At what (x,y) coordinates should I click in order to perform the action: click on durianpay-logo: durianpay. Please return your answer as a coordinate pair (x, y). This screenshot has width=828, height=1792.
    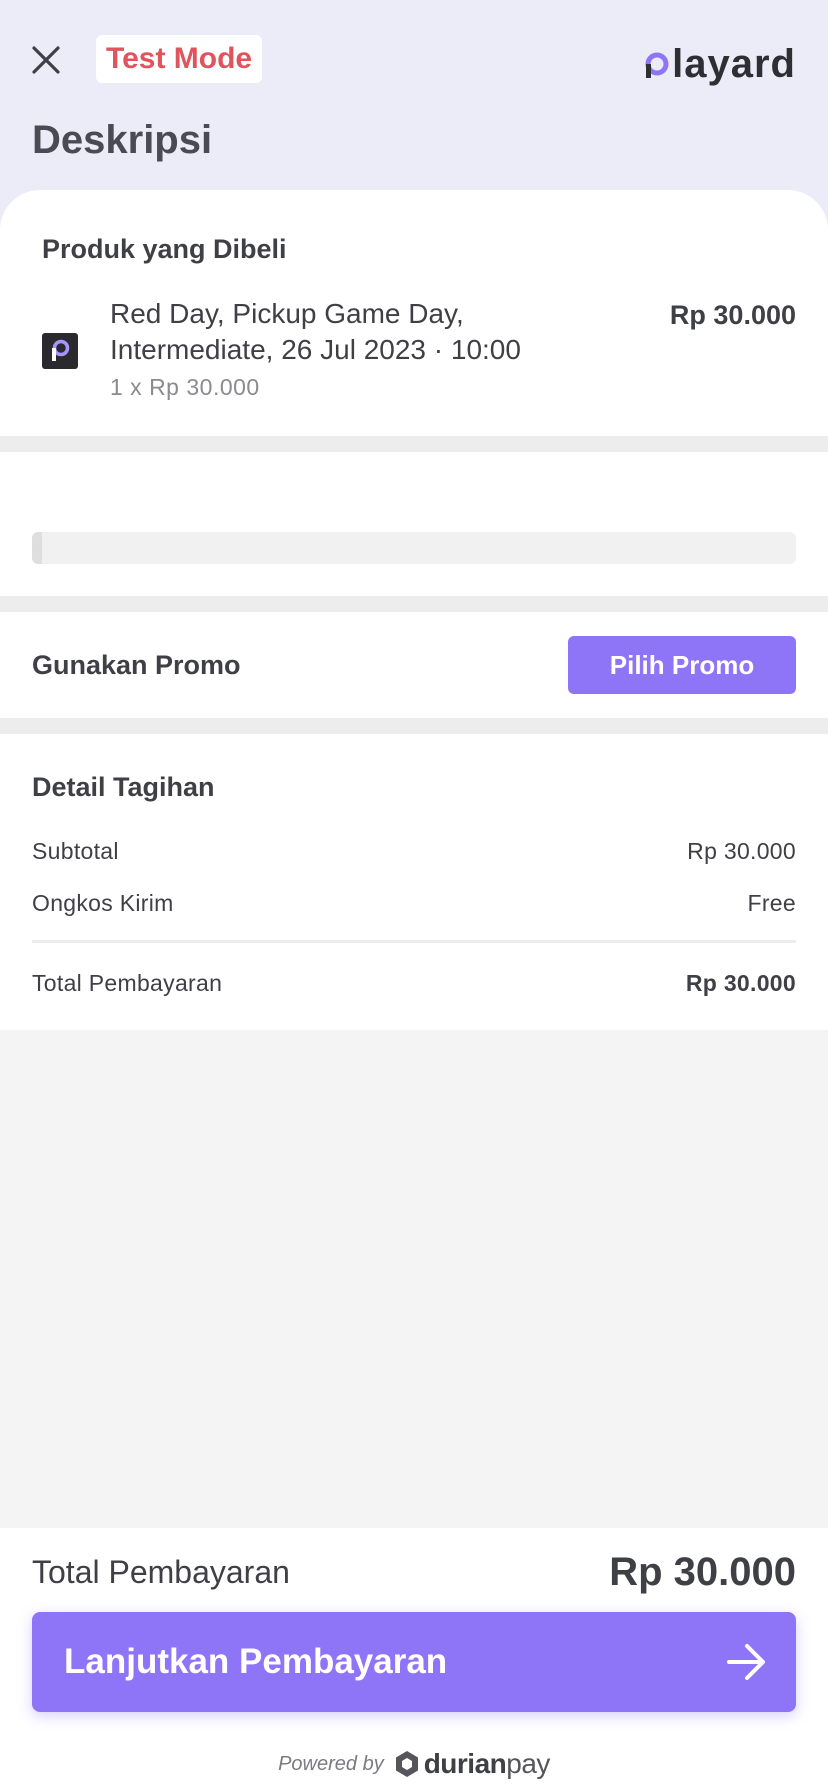
    Looking at the image, I should click on (472, 1764).